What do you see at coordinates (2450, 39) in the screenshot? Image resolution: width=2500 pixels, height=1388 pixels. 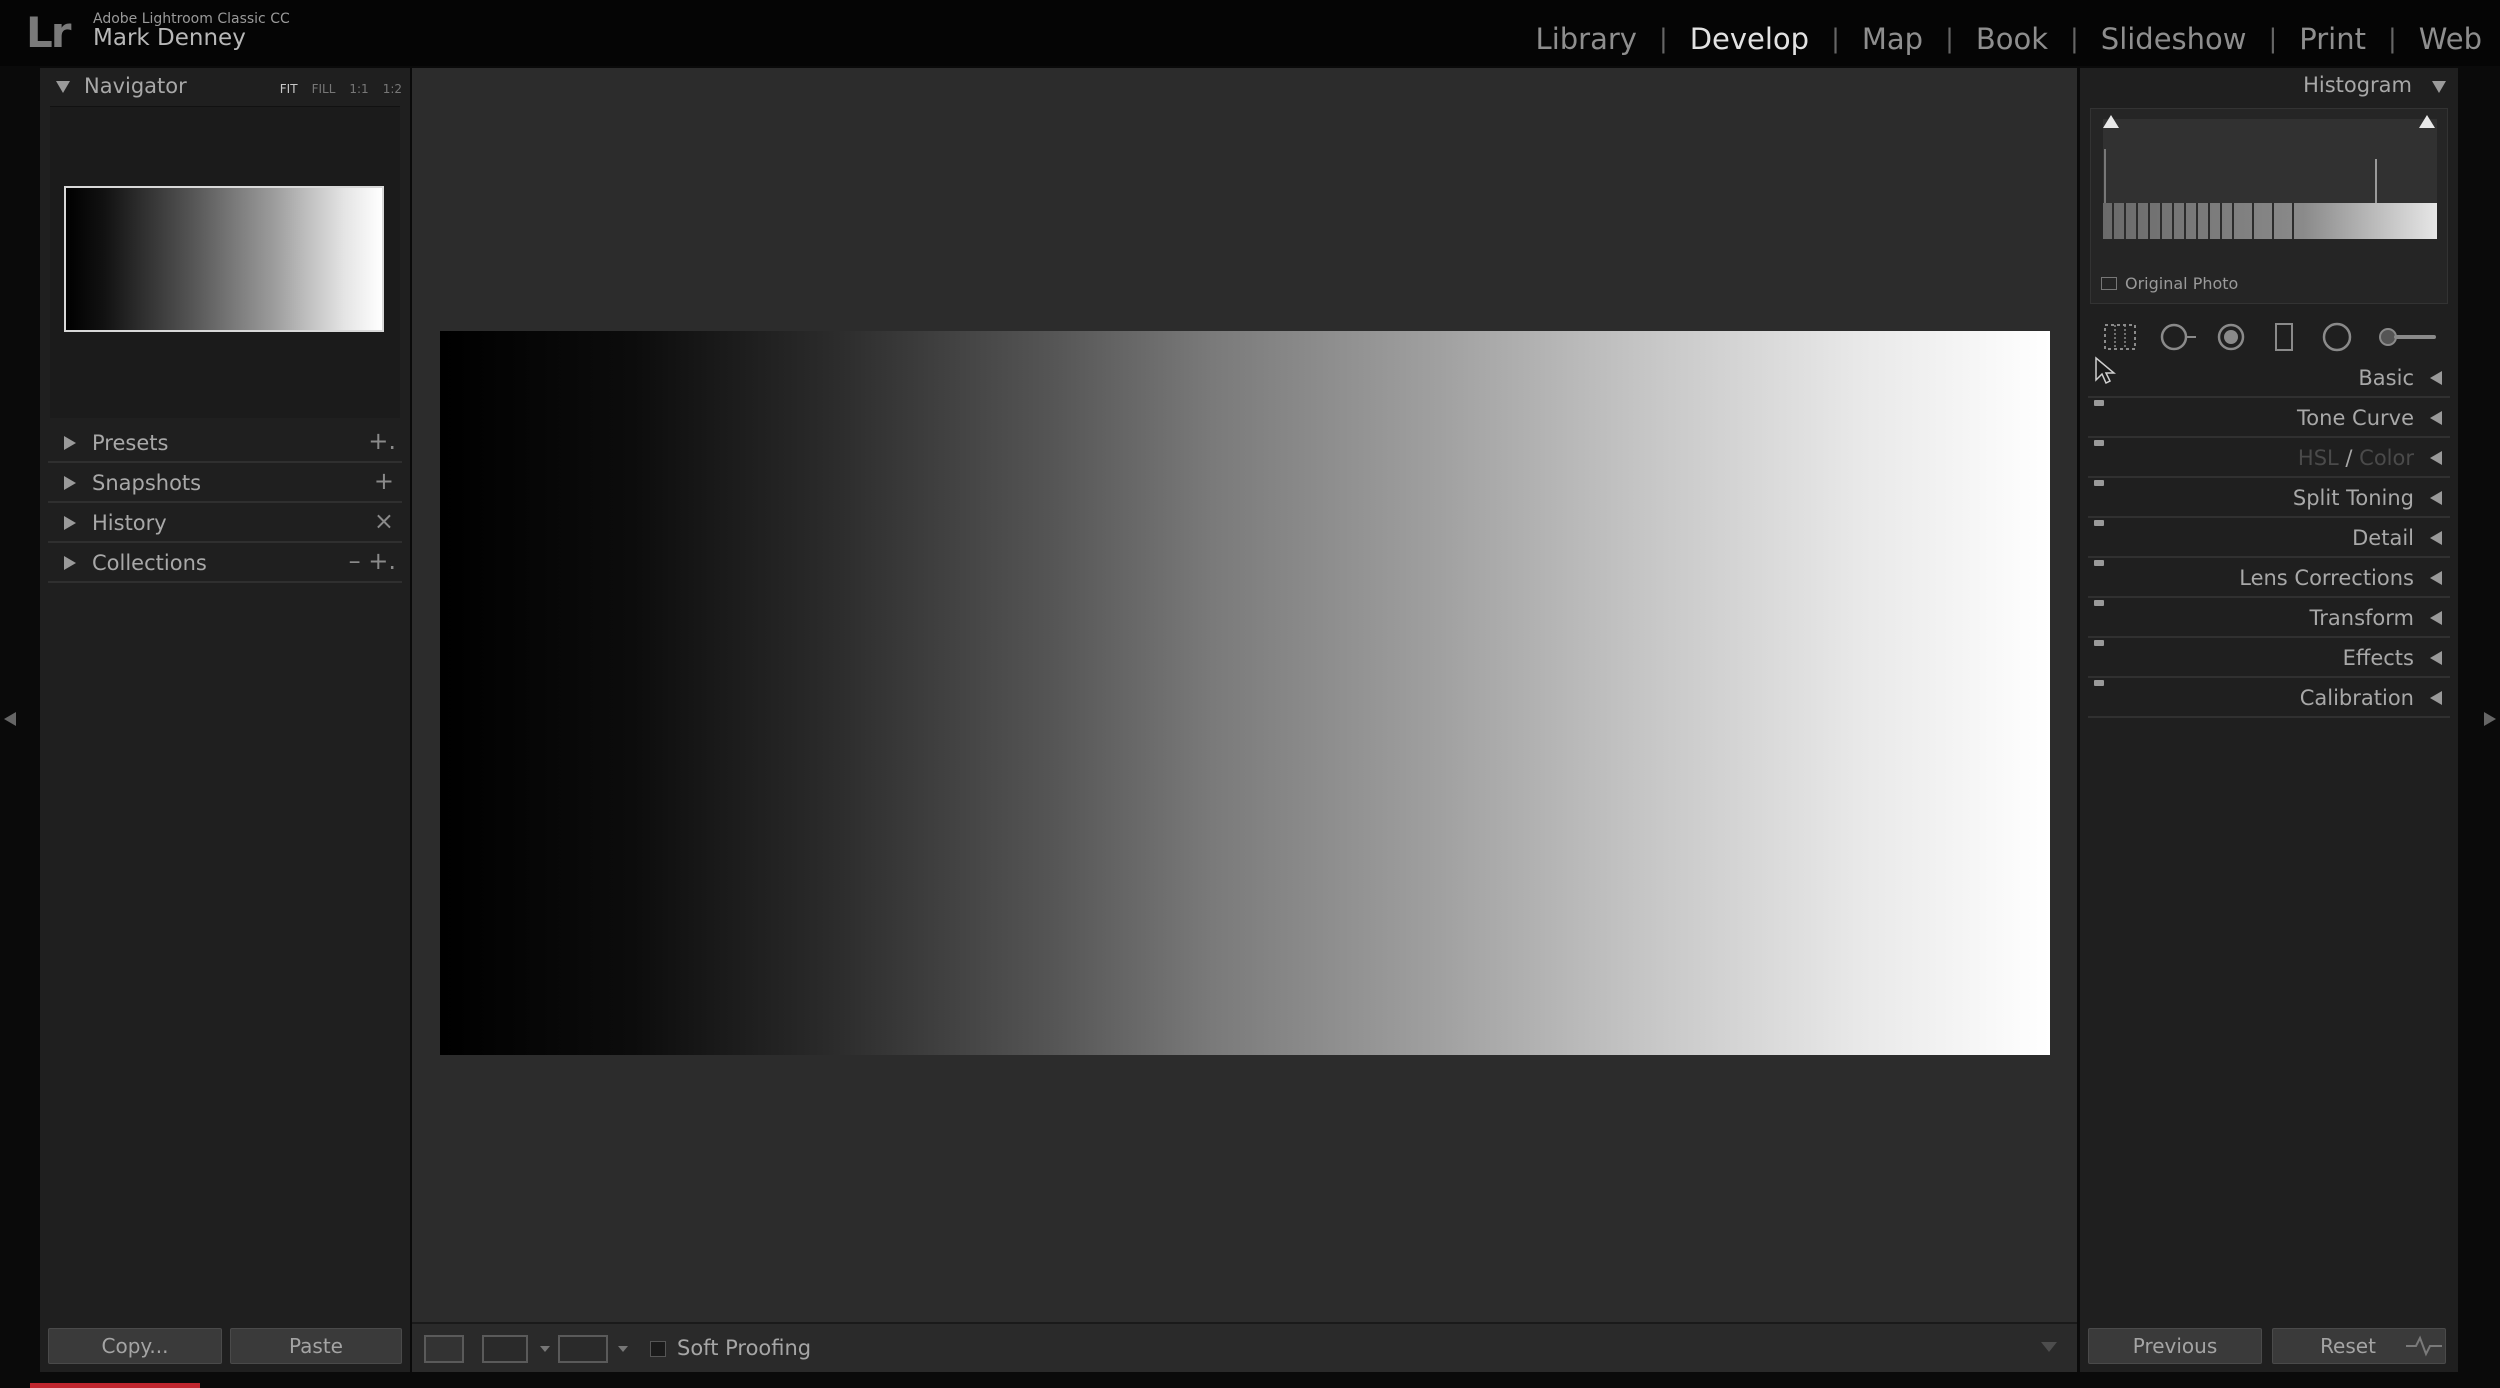 I see `module-web: Web` at bounding box center [2450, 39].